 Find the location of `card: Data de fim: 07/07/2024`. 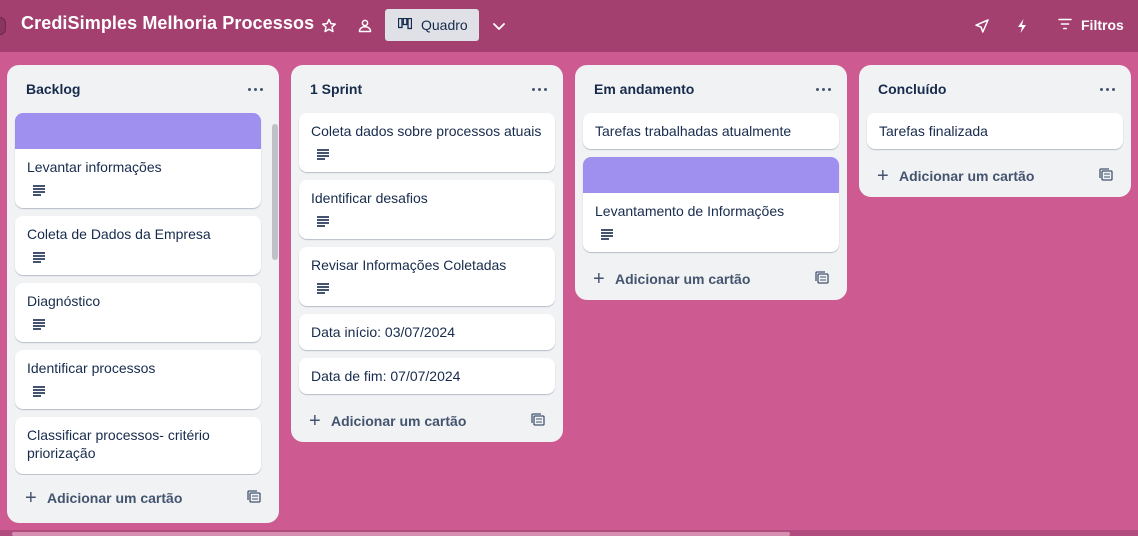

card: Data de fim: 07/07/2024 is located at coordinates (427, 376).